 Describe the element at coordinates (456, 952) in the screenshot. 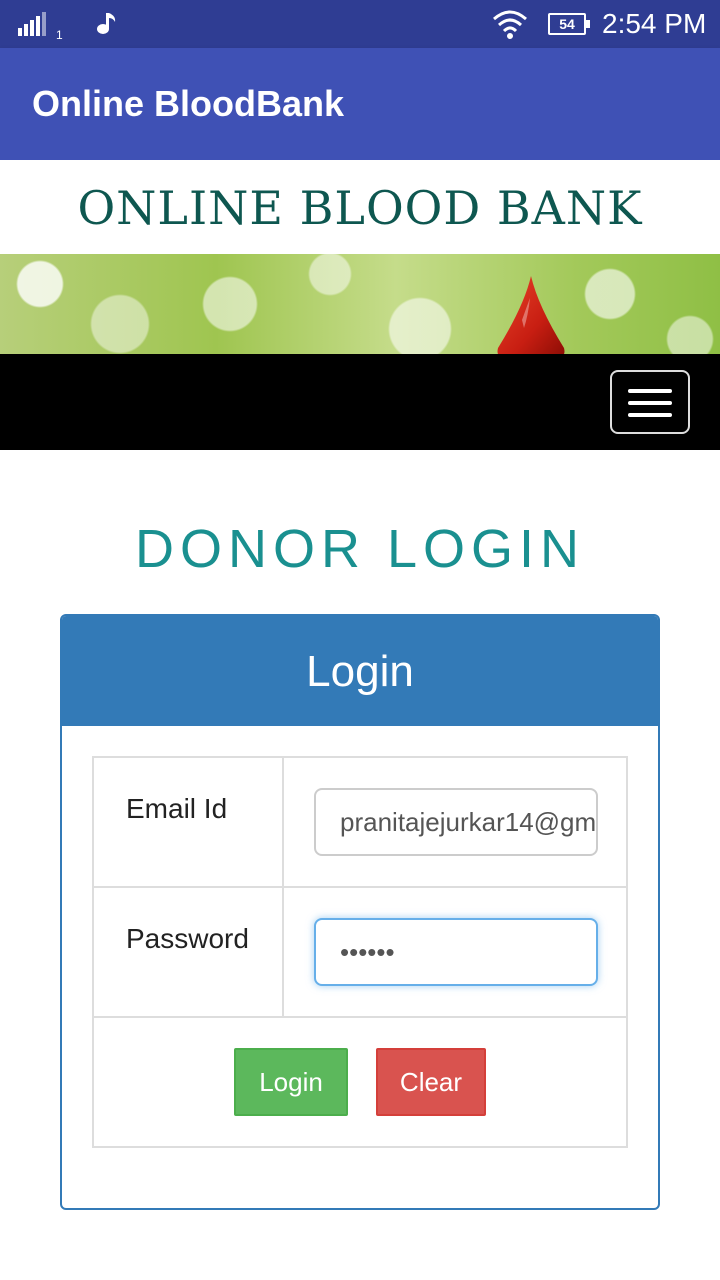

I see `password-field: ••••••` at that location.